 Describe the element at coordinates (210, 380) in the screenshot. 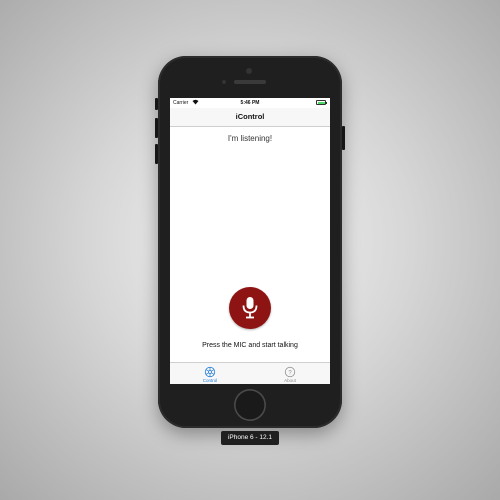

I see `tab-control-label: Control` at that location.